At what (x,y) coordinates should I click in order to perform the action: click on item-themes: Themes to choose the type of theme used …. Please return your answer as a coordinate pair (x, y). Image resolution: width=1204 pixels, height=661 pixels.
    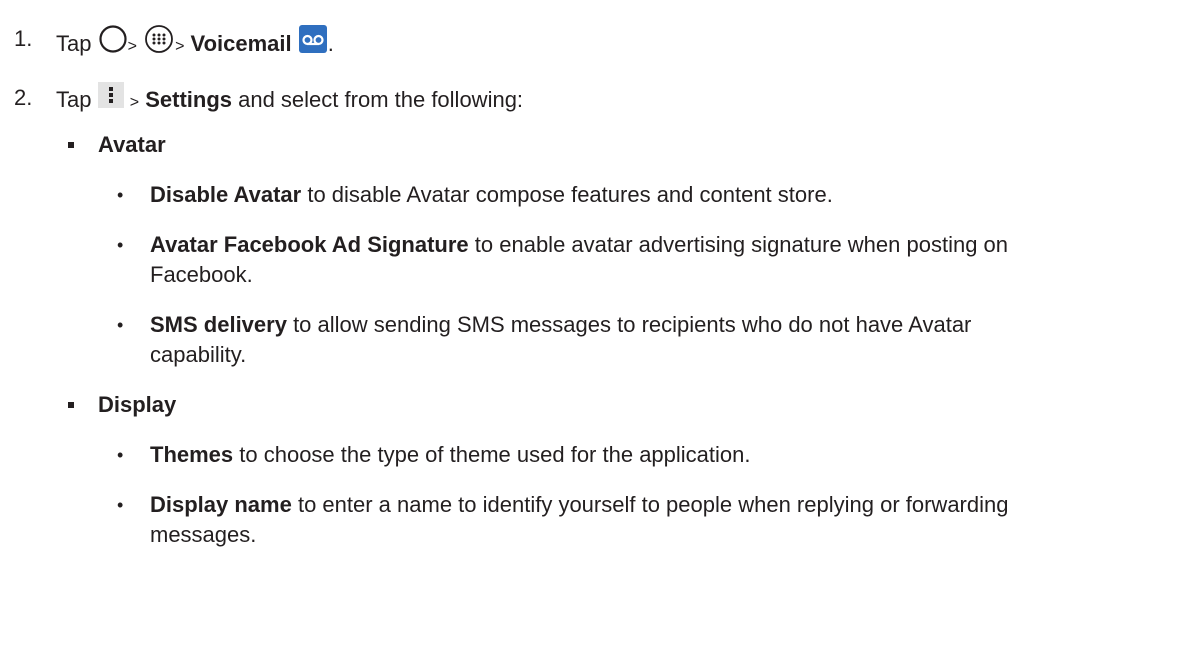
    Looking at the image, I should click on (450, 454).